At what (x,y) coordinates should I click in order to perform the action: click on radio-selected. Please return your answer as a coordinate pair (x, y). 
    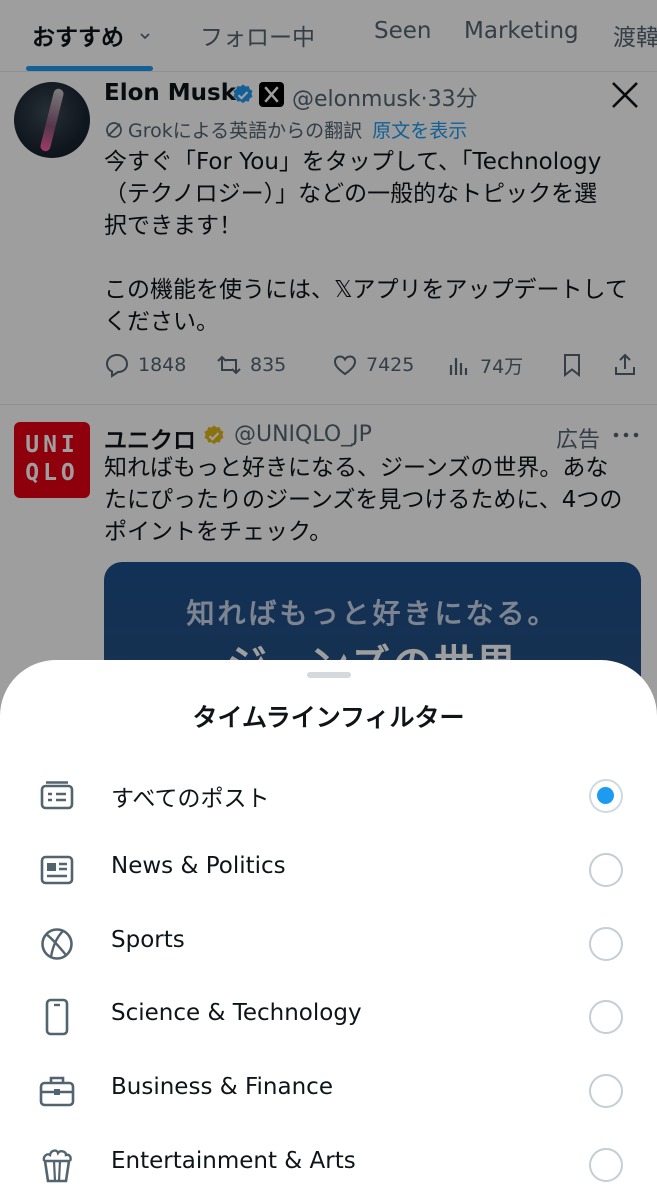
    Looking at the image, I should click on (606, 796).